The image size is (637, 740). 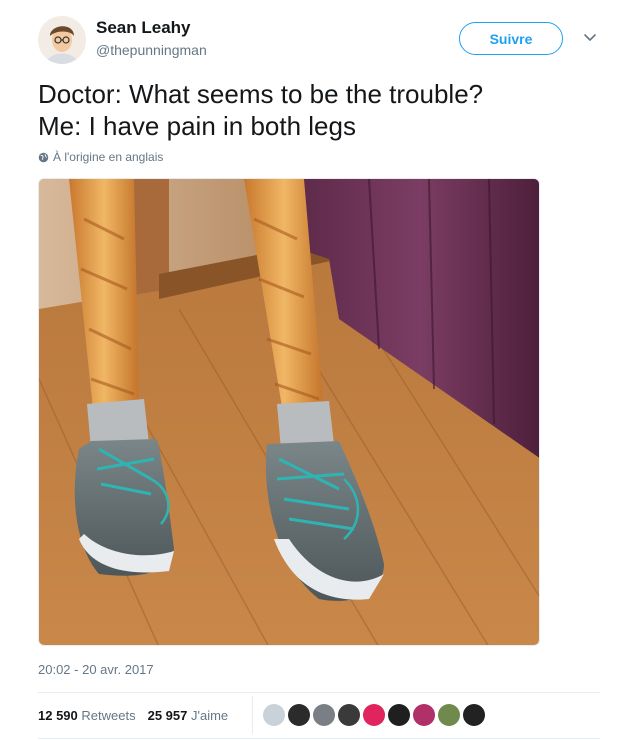 I want to click on likes-stat: 25 957 J'aime, so click(x=188, y=715).